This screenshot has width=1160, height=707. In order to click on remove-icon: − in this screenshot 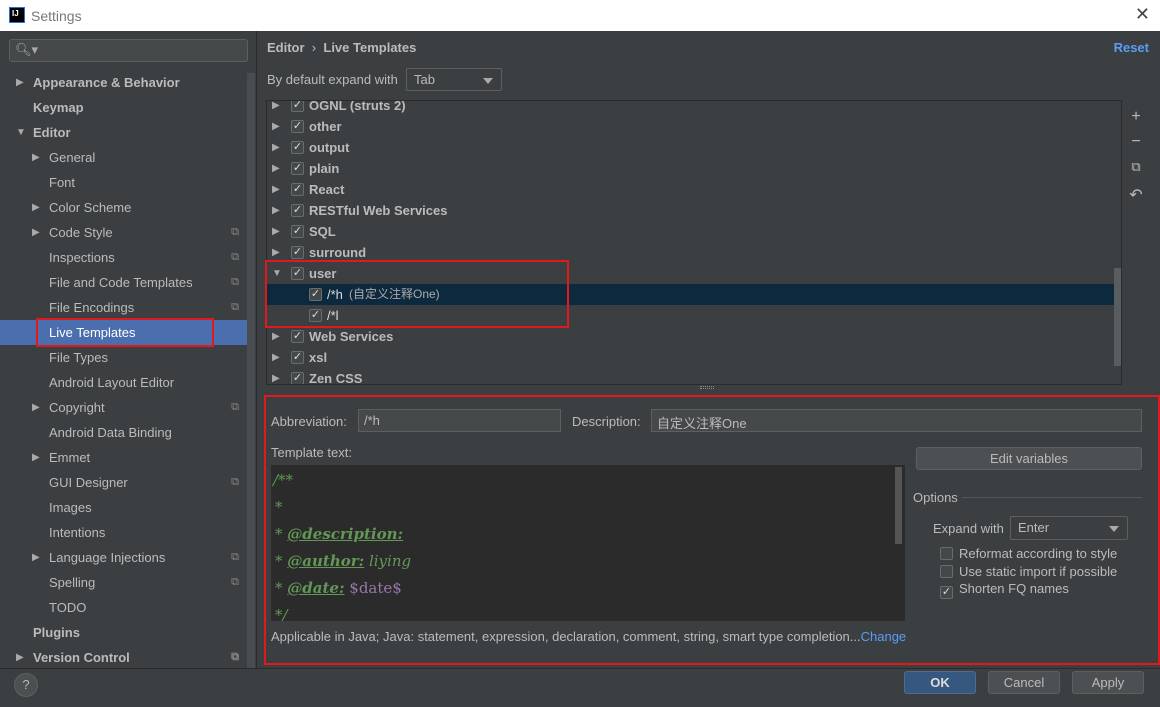, I will do `click(1136, 142)`.